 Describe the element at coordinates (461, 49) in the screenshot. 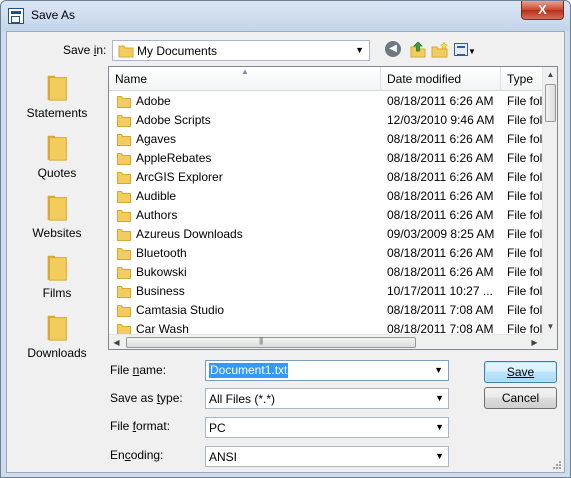

I see `views-menu-icon` at that location.